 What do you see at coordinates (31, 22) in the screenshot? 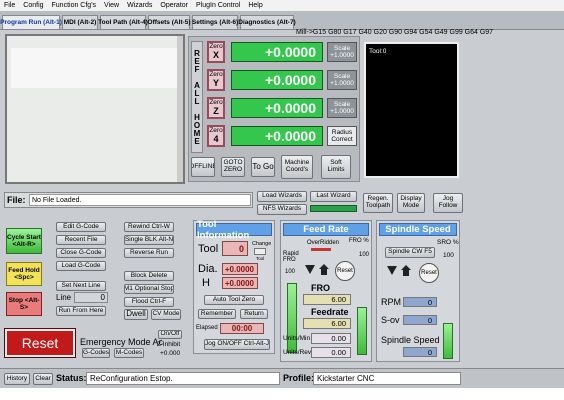
I see `tab-program-run: Program Run (Alt-1)` at bounding box center [31, 22].